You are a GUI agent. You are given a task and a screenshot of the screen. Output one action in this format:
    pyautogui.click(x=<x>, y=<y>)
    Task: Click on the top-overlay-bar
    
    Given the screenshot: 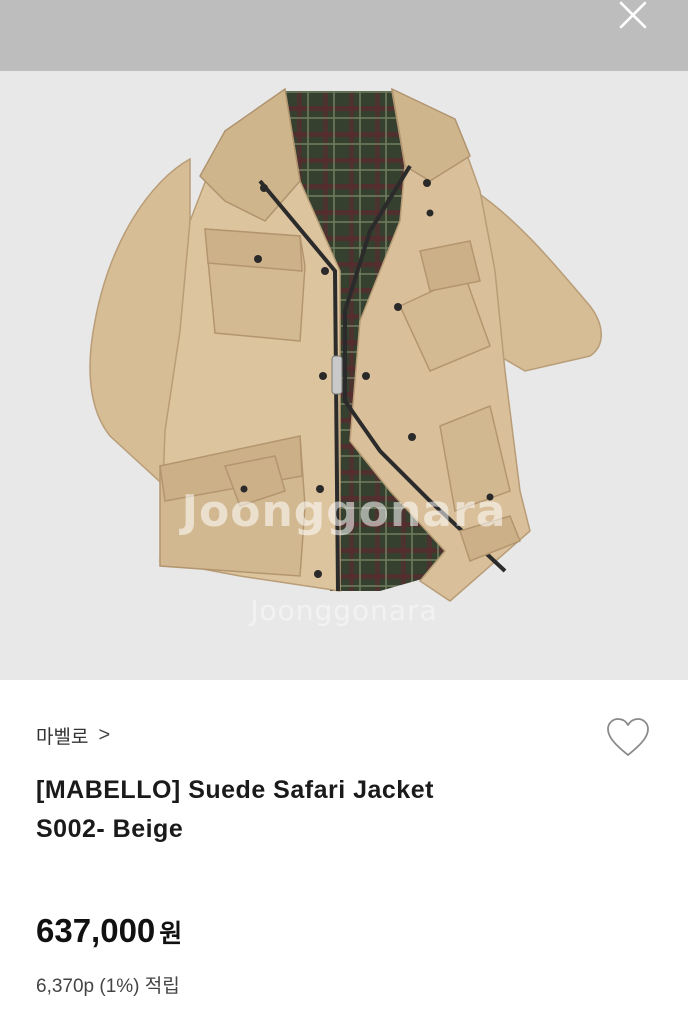 What is the action you would take?
    pyautogui.click(x=344, y=35)
    